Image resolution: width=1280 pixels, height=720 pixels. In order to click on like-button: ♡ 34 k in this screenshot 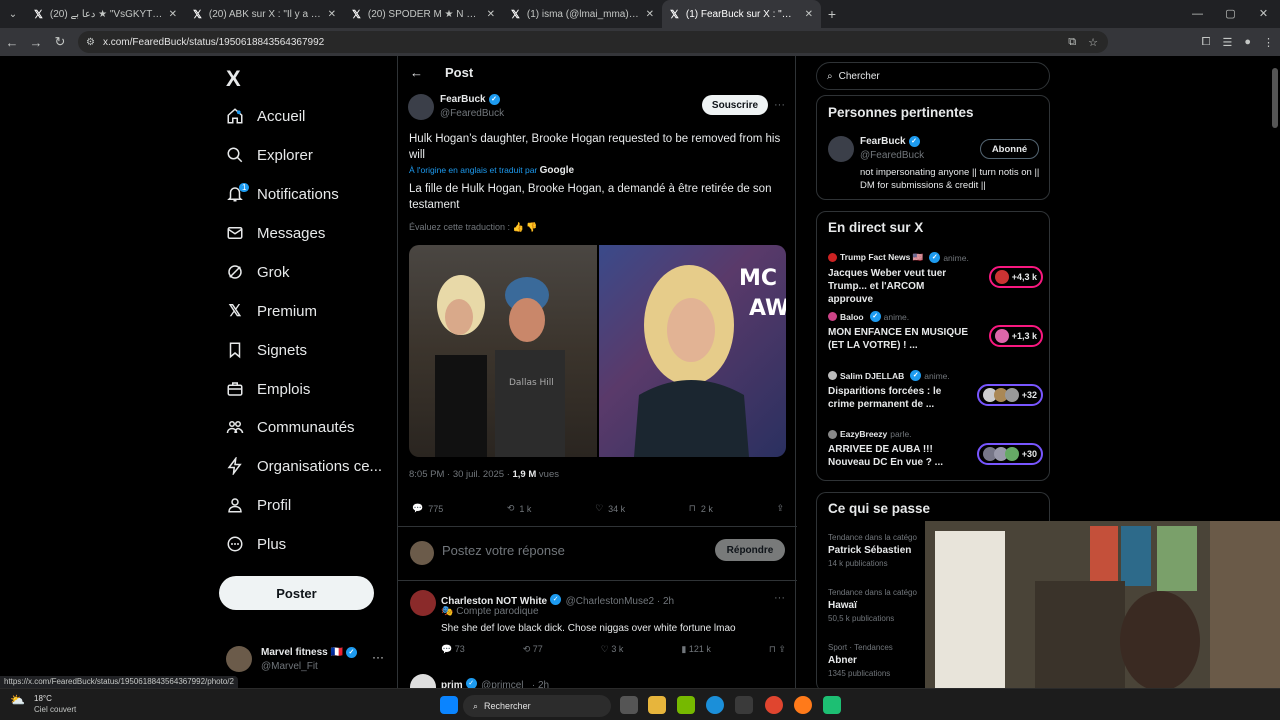, I will do `click(610, 508)`.